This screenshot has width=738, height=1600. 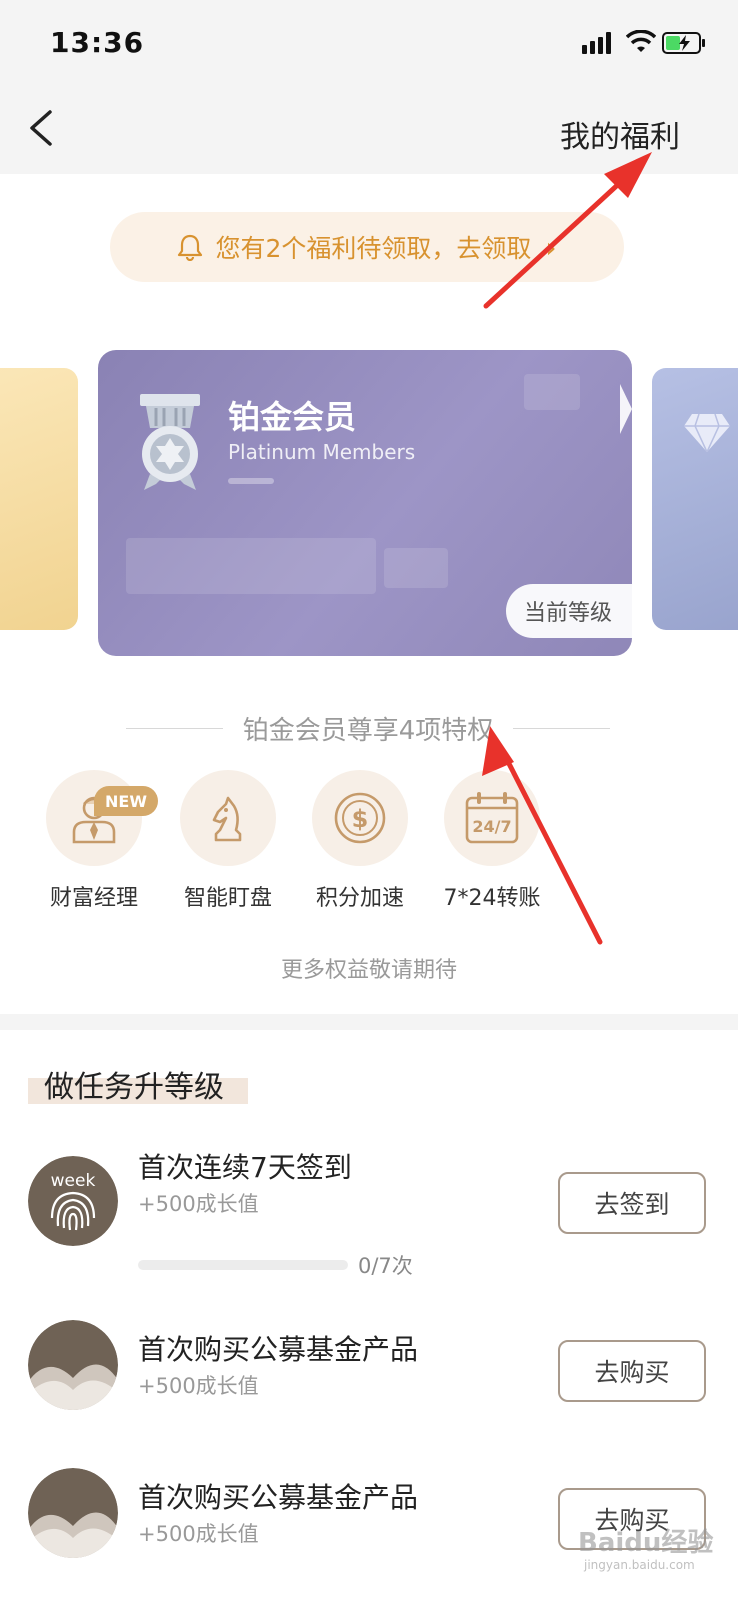 I want to click on status-time: 13:36, so click(x=97, y=42).